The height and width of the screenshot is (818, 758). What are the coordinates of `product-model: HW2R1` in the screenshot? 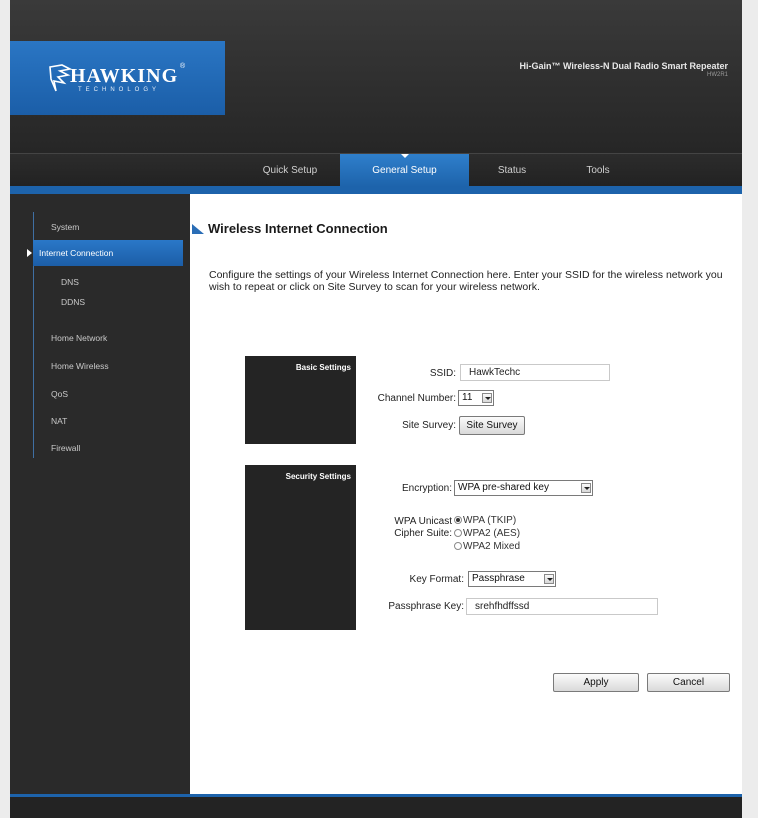 It's located at (717, 75).